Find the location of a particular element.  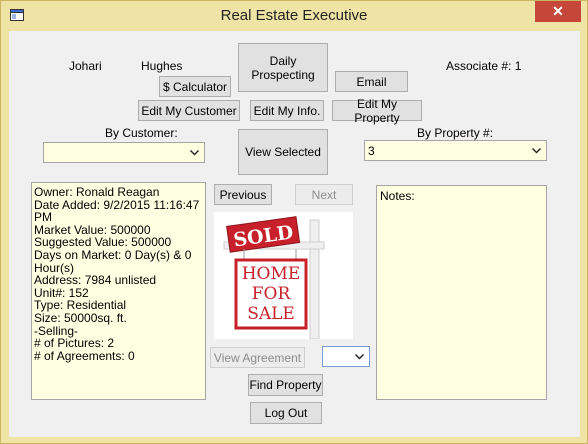

detail-line: Size: 50000sq. ft. is located at coordinates (80, 317).